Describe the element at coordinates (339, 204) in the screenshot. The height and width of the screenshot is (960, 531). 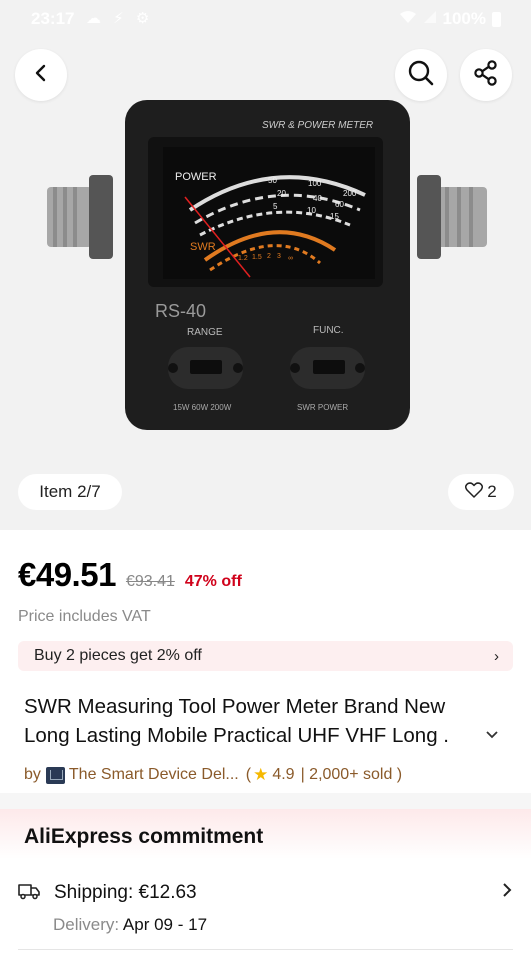
I see `scale-mid-3: 60` at that location.